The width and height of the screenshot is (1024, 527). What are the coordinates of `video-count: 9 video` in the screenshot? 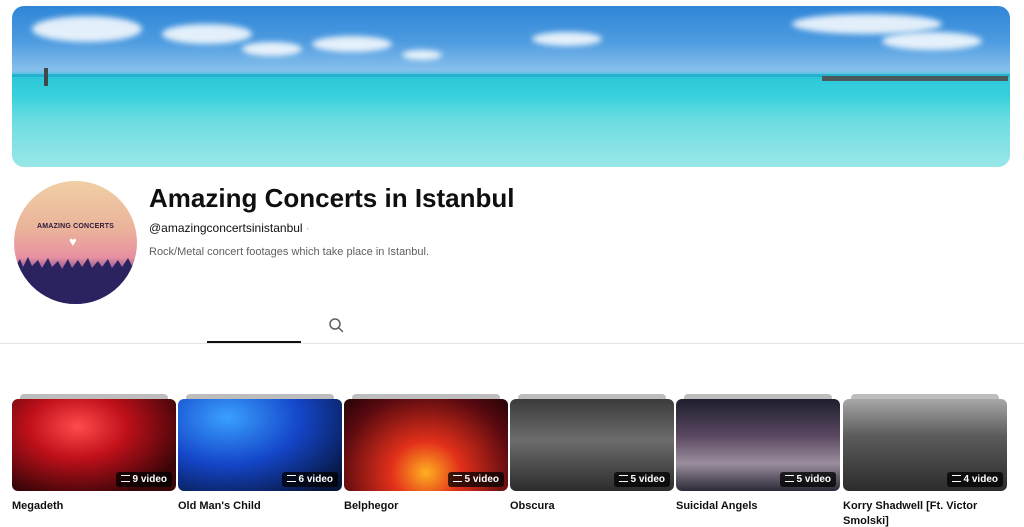 It's located at (149, 479).